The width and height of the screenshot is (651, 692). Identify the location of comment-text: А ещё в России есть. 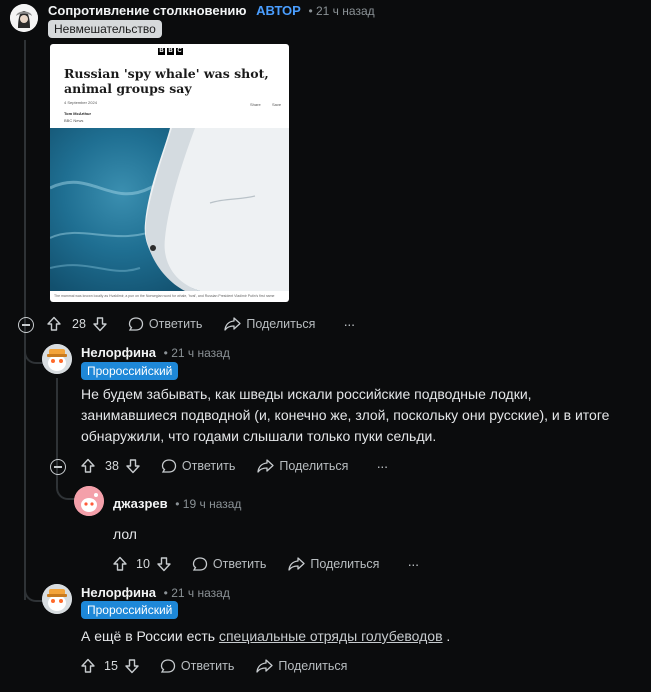
(150, 636).